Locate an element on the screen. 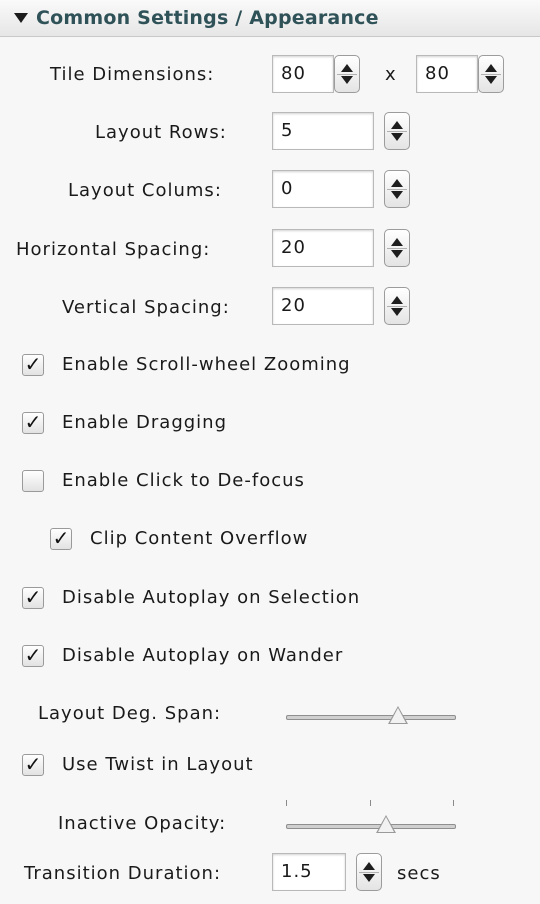 Image resolution: width=540 pixels, height=904 pixels. transition-duration-unit: secs is located at coordinates (419, 873).